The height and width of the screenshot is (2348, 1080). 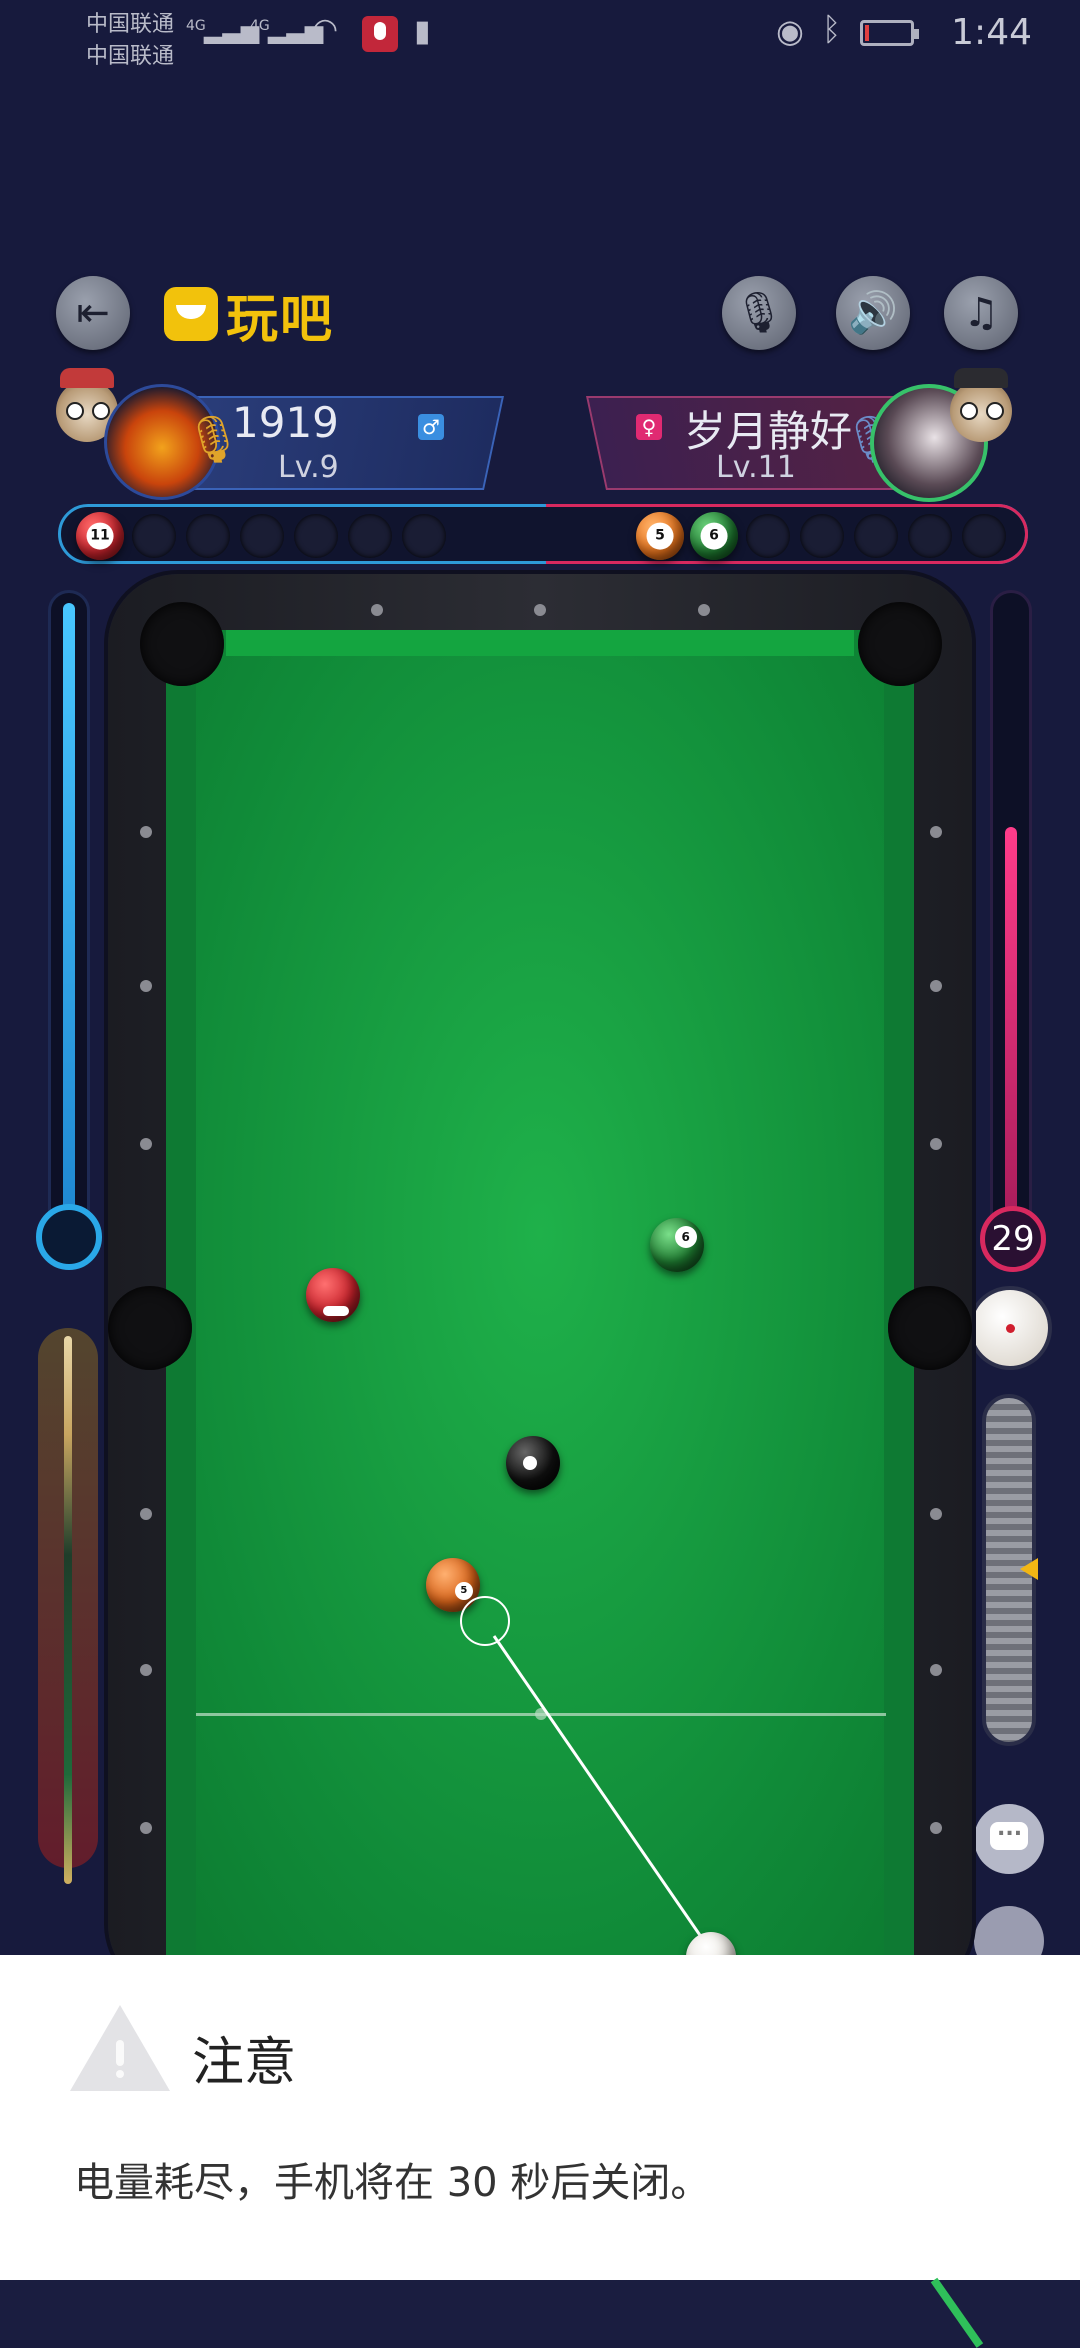 I want to click on aim-ghost-ball, so click(x=485, y=1621).